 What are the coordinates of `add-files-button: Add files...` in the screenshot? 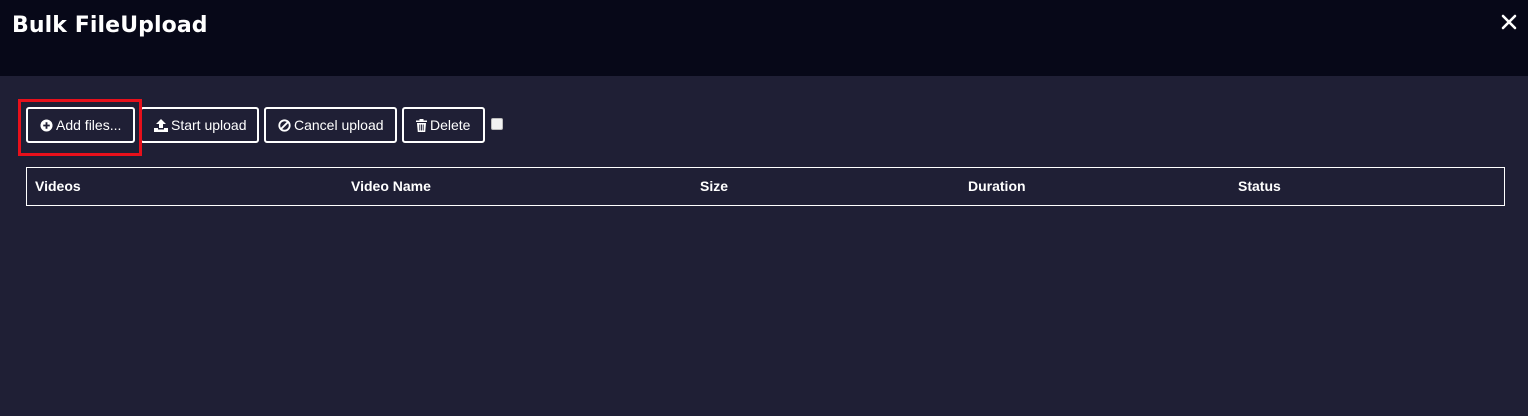 It's located at (80, 125).